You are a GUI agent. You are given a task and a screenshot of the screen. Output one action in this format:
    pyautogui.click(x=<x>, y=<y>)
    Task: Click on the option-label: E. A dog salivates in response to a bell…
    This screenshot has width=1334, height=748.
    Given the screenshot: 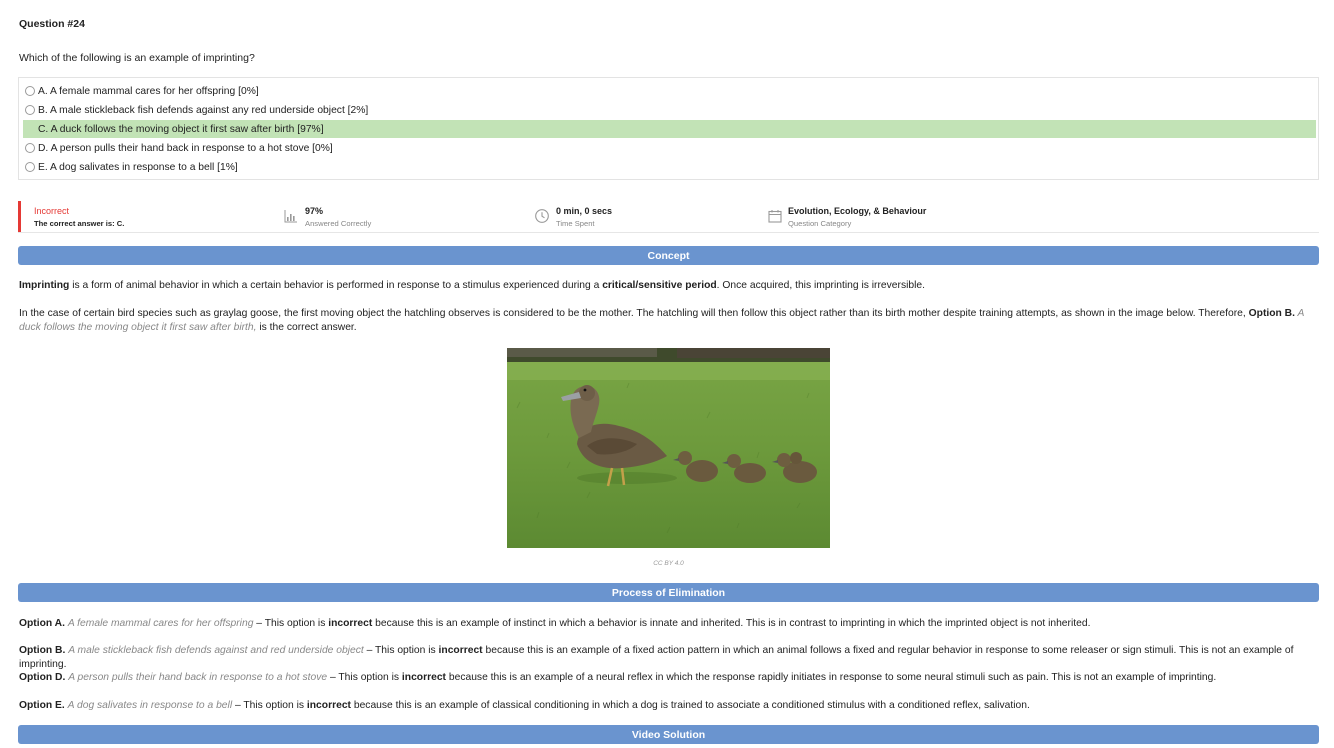 What is the action you would take?
    pyautogui.click(x=138, y=167)
    